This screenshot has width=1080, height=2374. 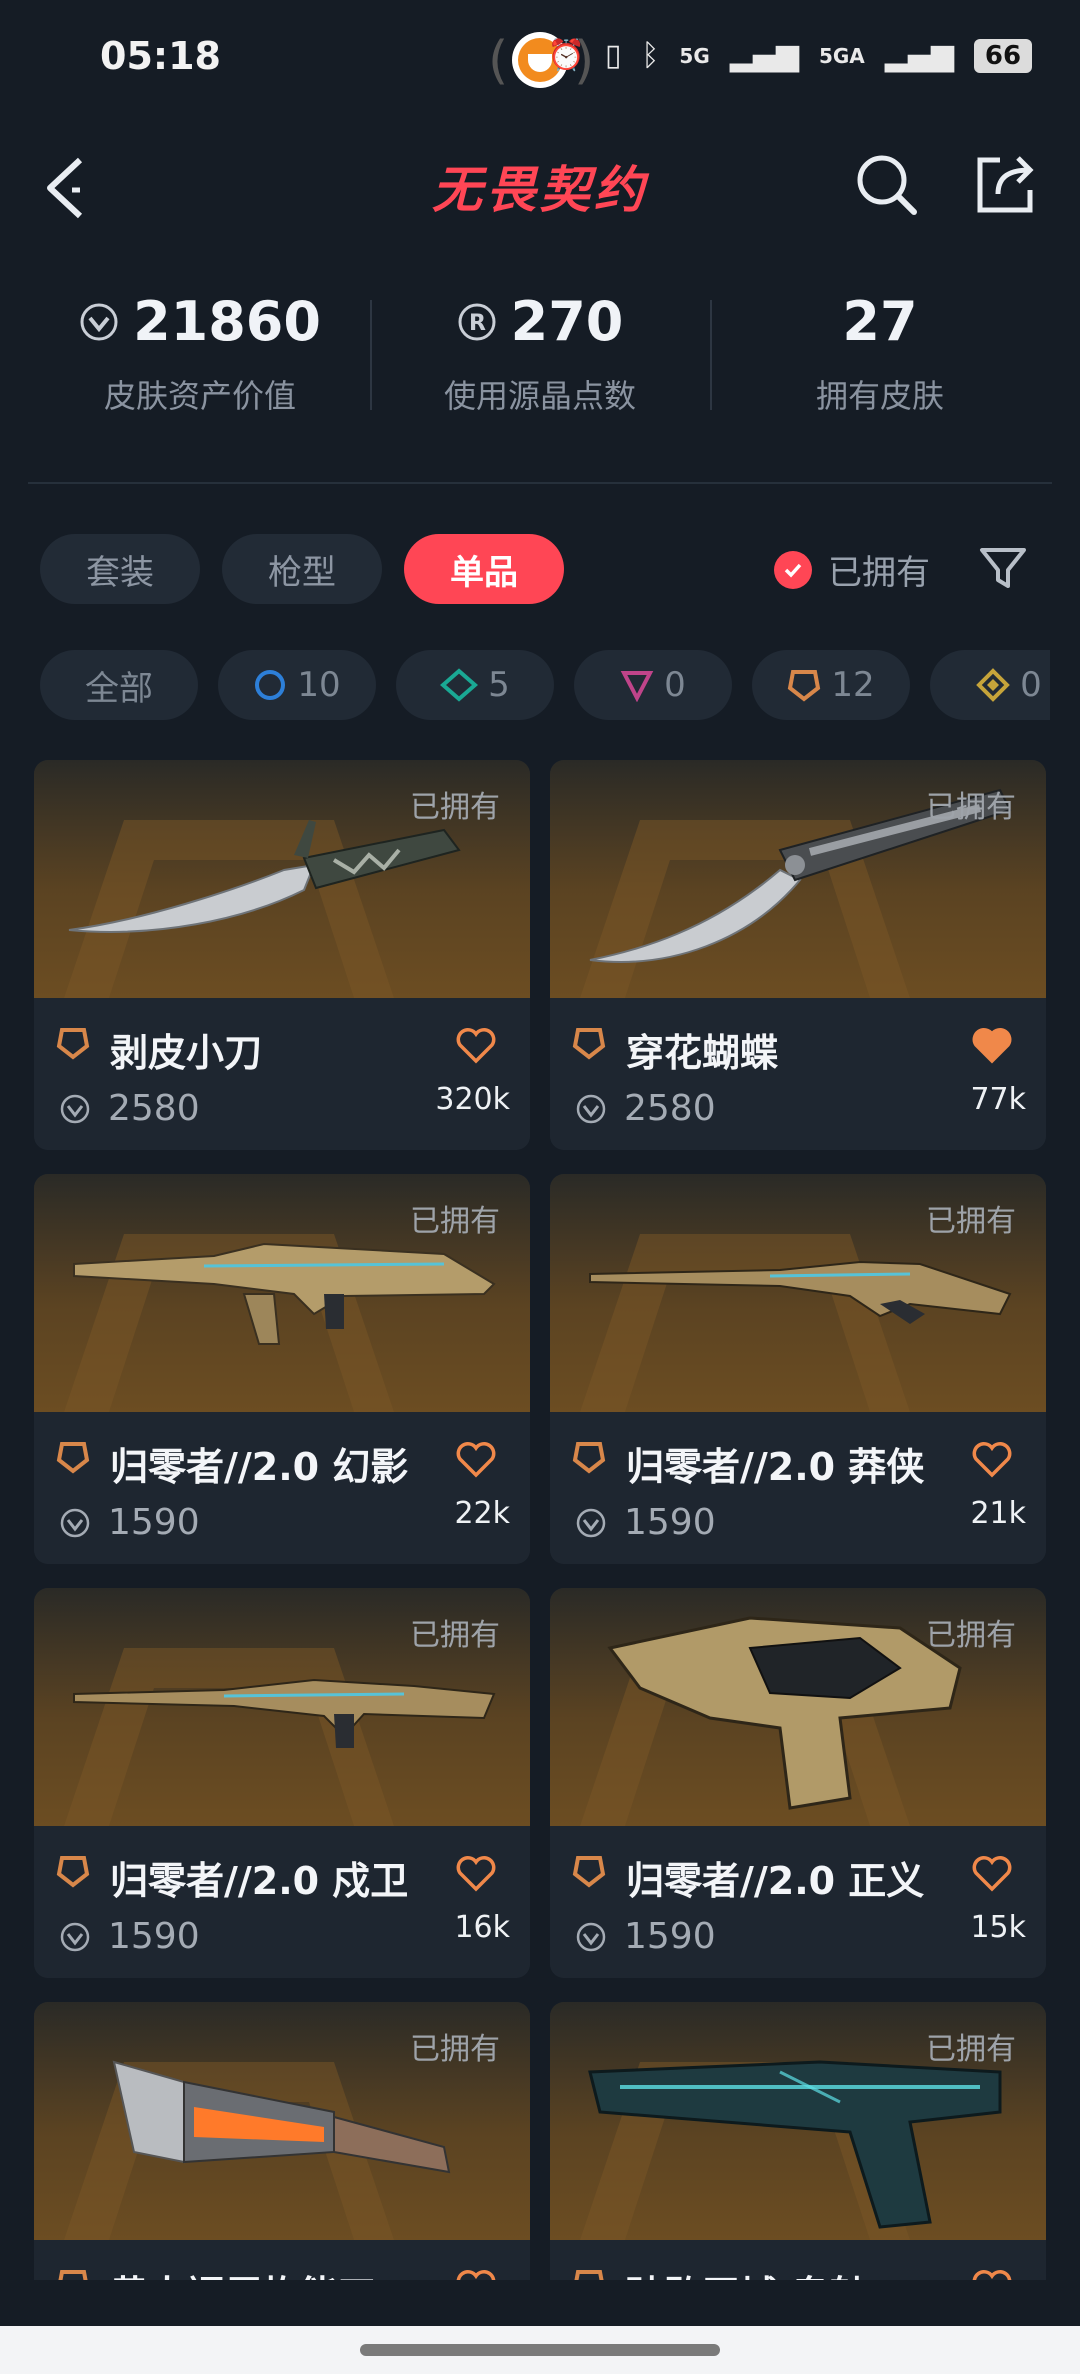 I want to click on chip-count: 12, so click(x=853, y=685).